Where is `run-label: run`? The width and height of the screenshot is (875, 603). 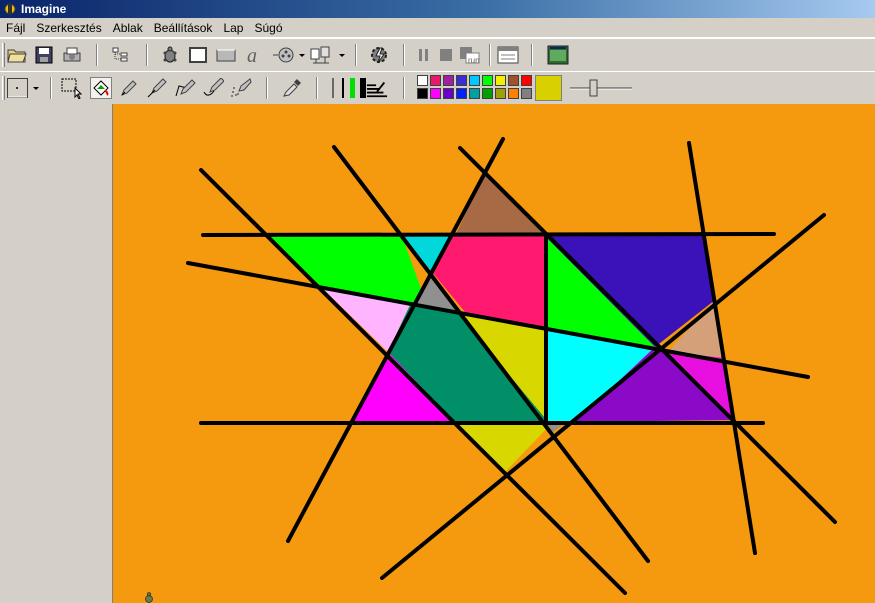 run-label: run is located at coordinates (474, 60).